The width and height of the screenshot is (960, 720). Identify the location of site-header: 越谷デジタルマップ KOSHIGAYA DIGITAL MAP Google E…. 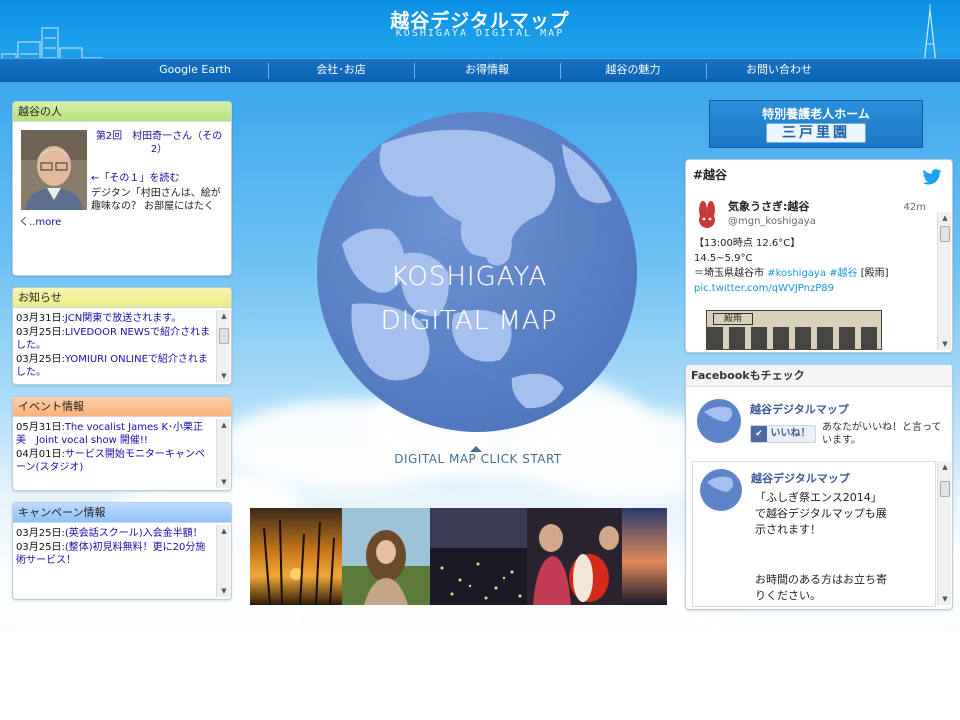
(480, 41).